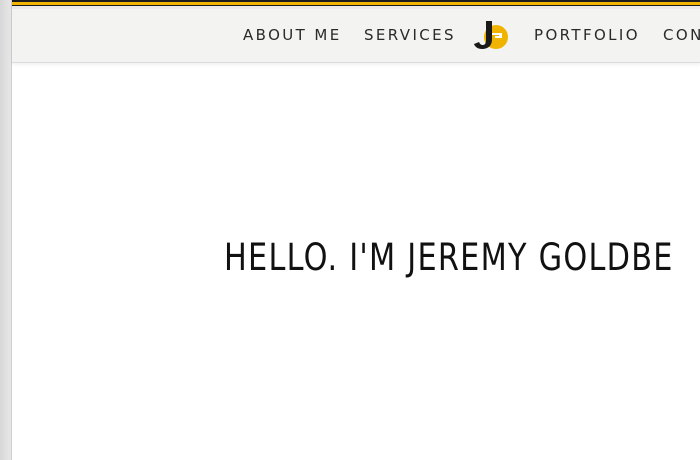  What do you see at coordinates (449, 257) in the screenshot?
I see `hero-heading: HELLO. I'M JEREMY GOLDBE` at bounding box center [449, 257].